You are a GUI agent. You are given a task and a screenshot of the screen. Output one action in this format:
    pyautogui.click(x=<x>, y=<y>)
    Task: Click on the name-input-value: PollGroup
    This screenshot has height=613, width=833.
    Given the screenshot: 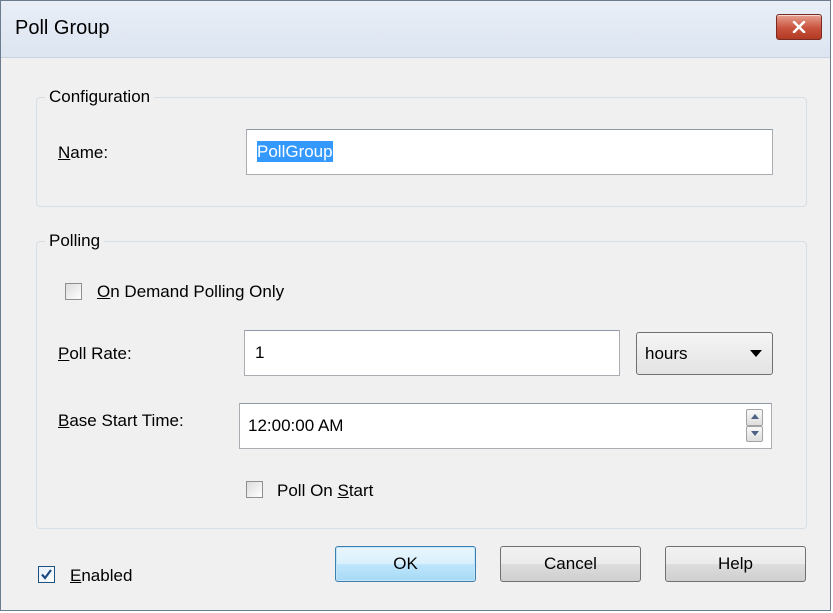 What is the action you would take?
    pyautogui.click(x=295, y=151)
    